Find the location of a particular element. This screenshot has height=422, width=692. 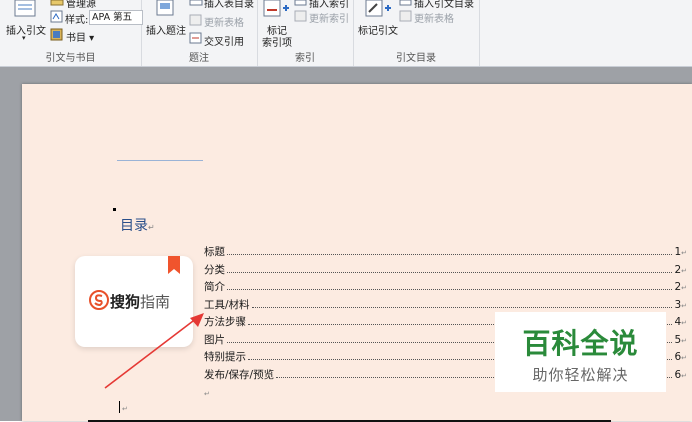

header-rule is located at coordinates (160, 160).